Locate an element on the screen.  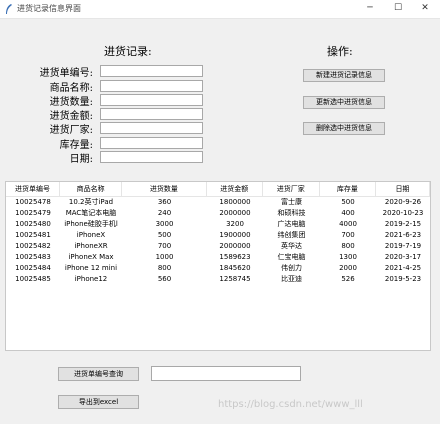
form-heading: 进货记录: is located at coordinates (128, 51).